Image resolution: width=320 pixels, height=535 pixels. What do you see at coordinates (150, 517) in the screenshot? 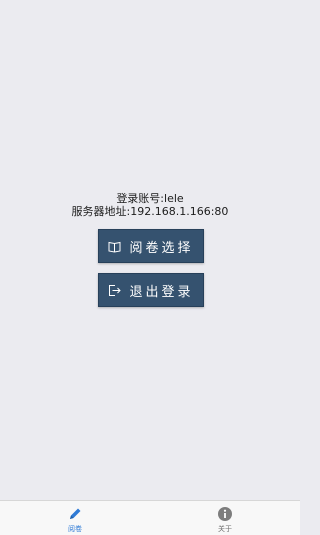
I see `tab-bar: 阅卷 关于` at bounding box center [150, 517].